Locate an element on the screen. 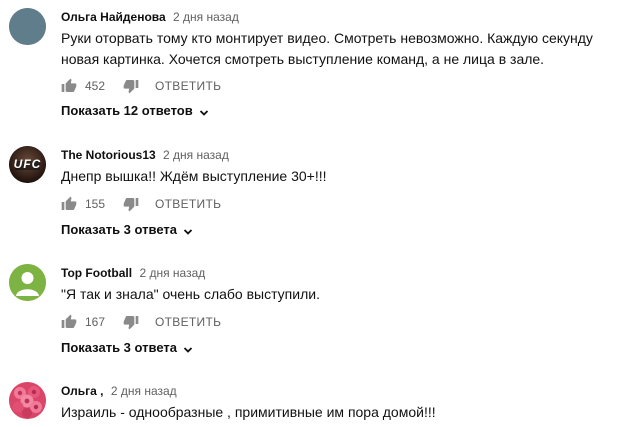 This screenshot has width=627, height=427. like-count: 155 is located at coordinates (95, 204).